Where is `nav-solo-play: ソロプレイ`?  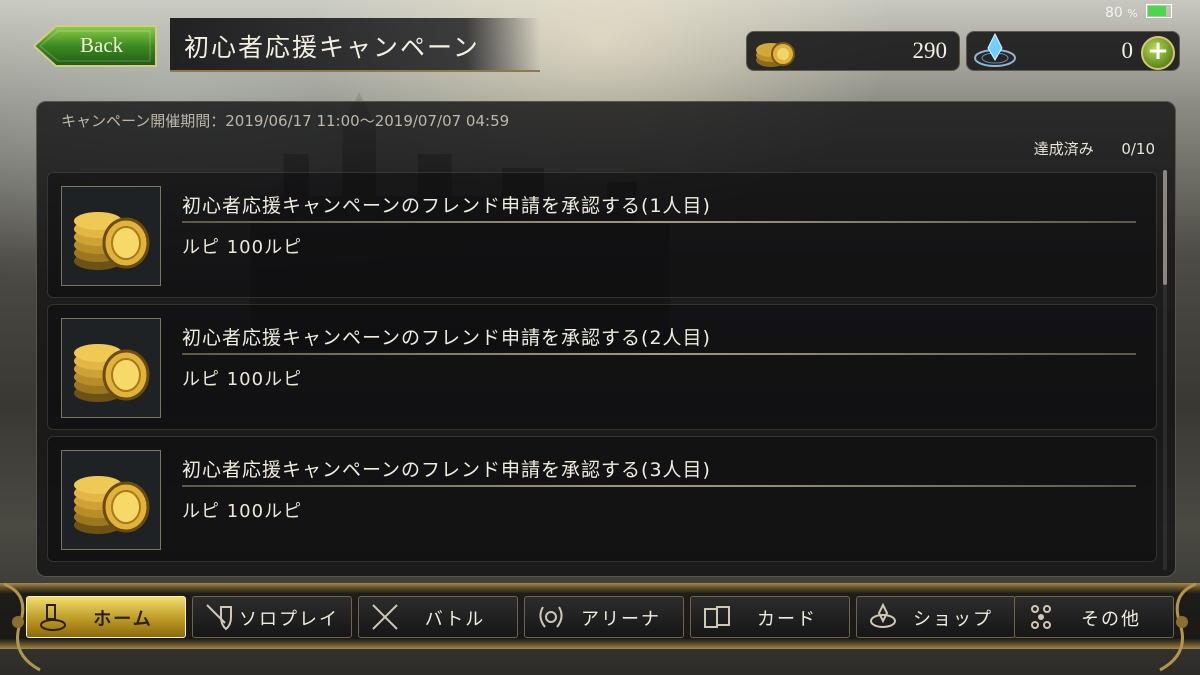
nav-solo-play: ソロプレイ is located at coordinates (272, 617).